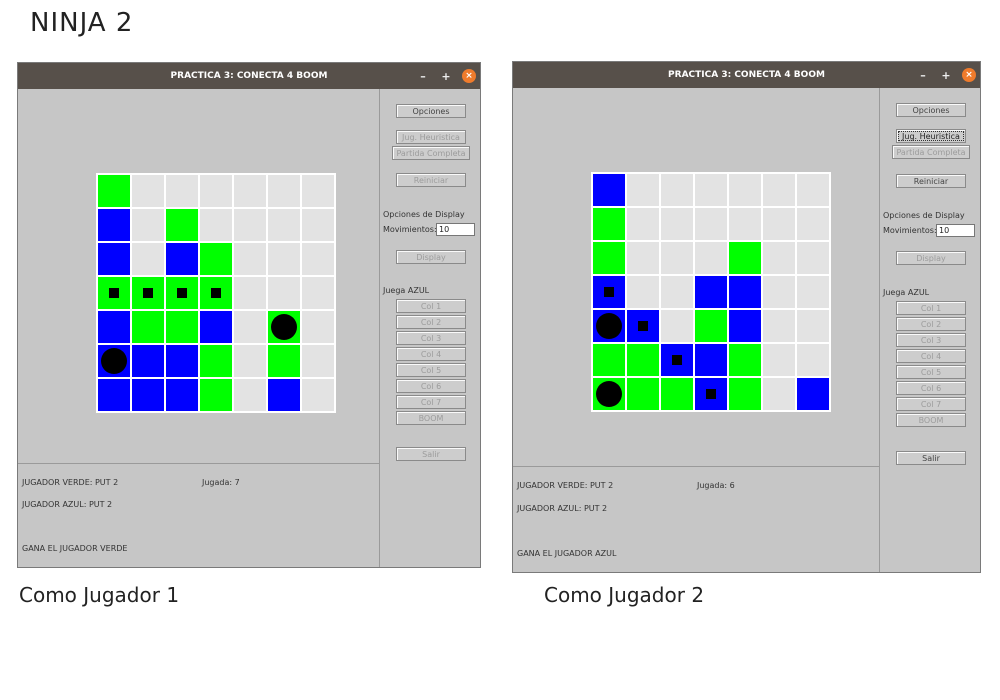 Image resolution: width=1000 pixels, height=700 pixels. Describe the element at coordinates (75, 548) in the screenshot. I see `status-result: GANA EL JUGADOR VERDE` at that location.